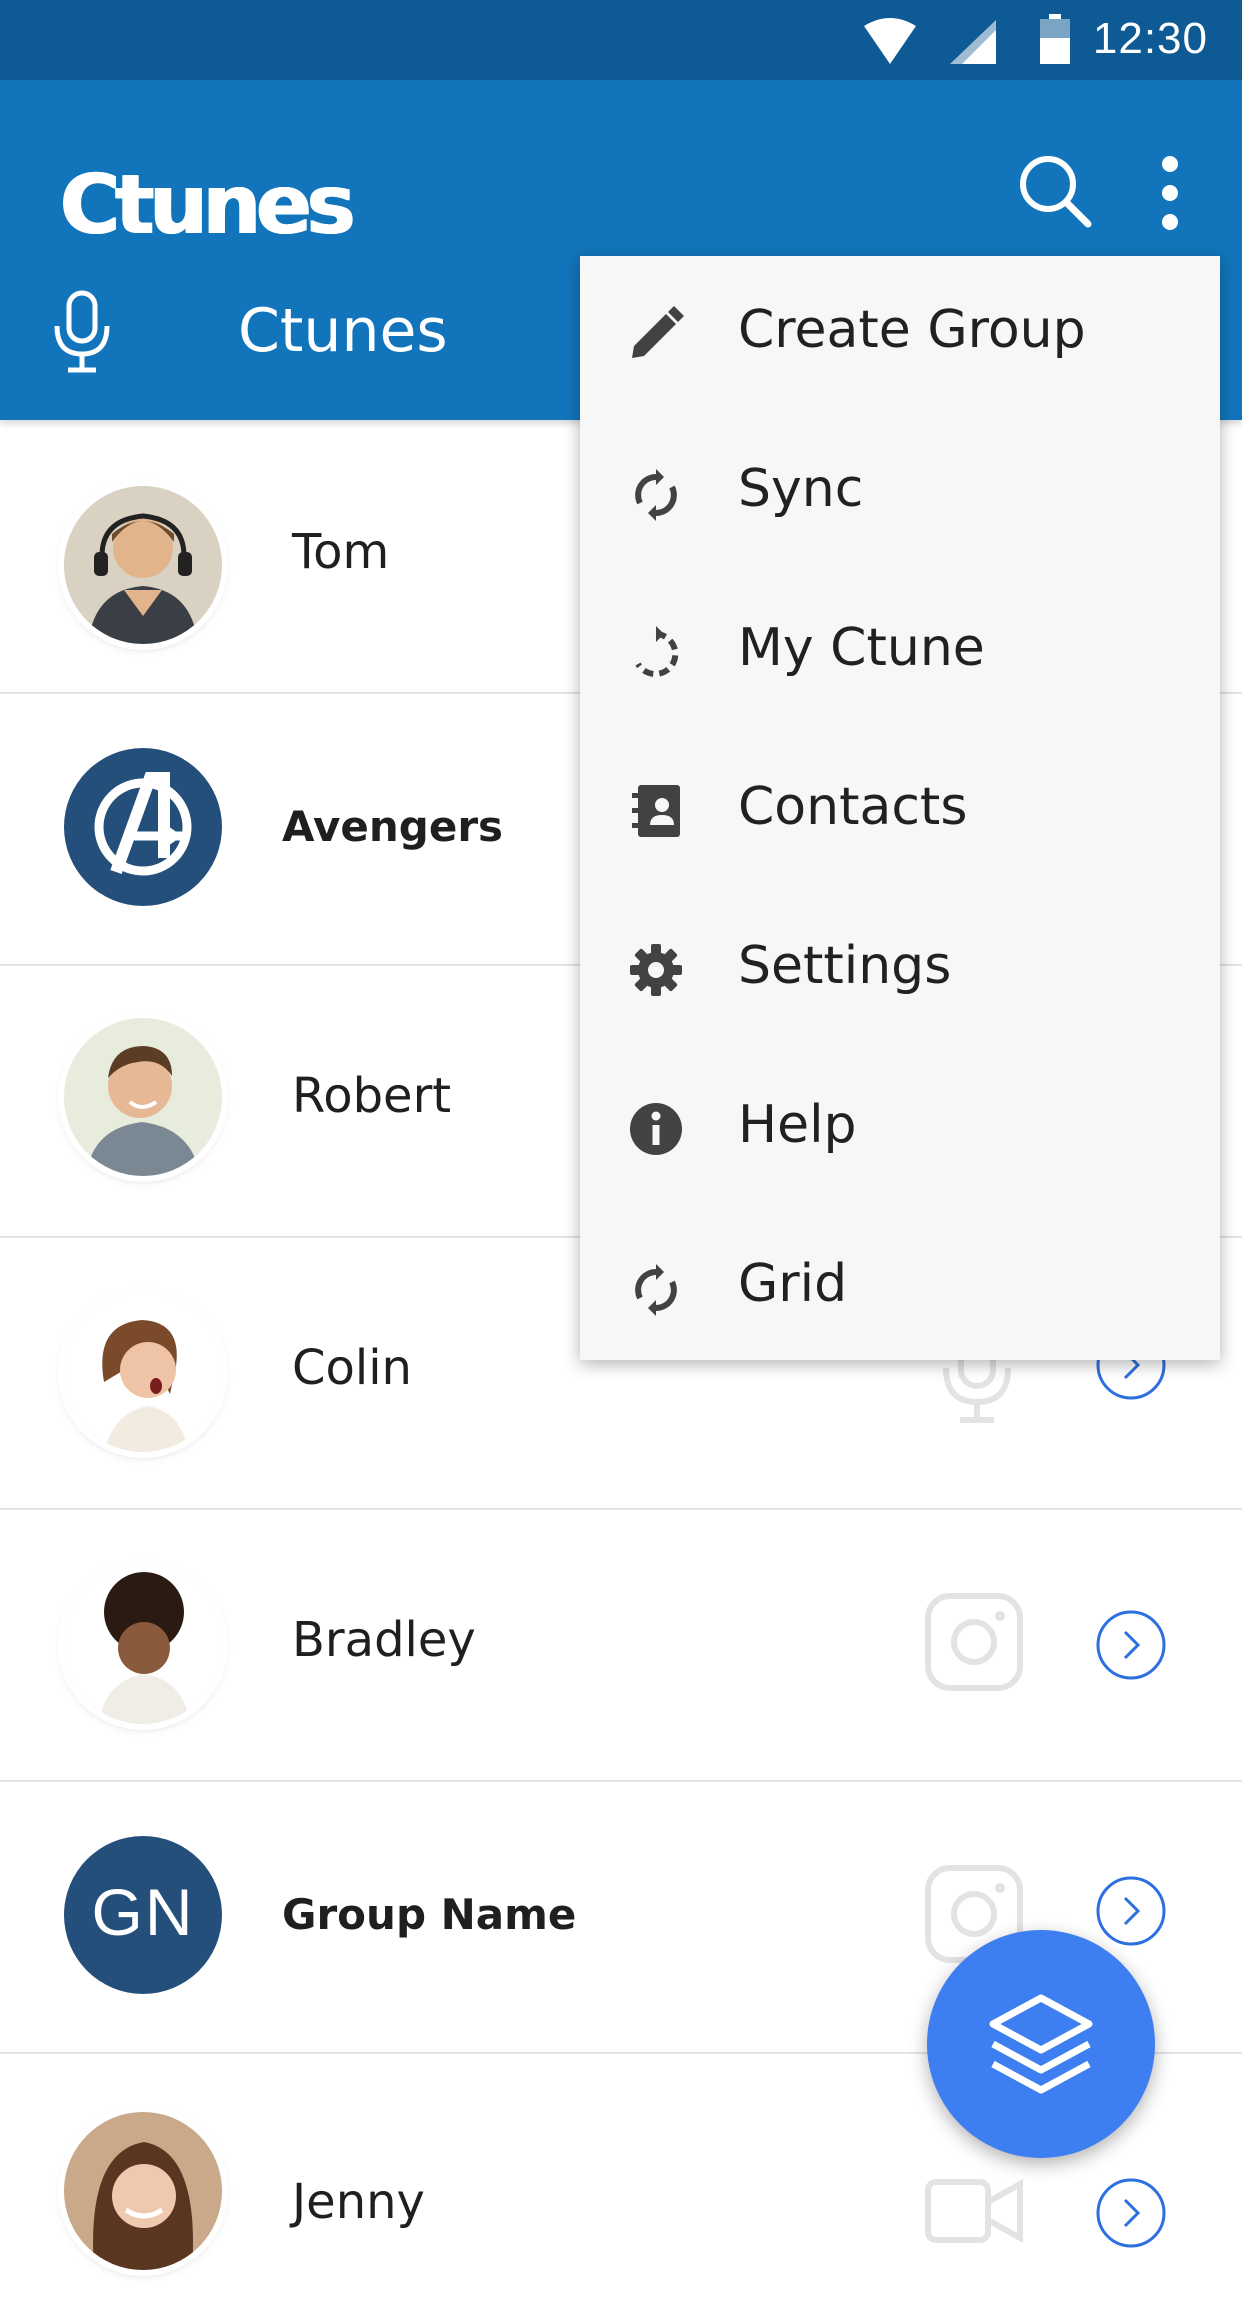 This screenshot has height=2324, width=1242. I want to click on battery-icon, so click(1055, 39).